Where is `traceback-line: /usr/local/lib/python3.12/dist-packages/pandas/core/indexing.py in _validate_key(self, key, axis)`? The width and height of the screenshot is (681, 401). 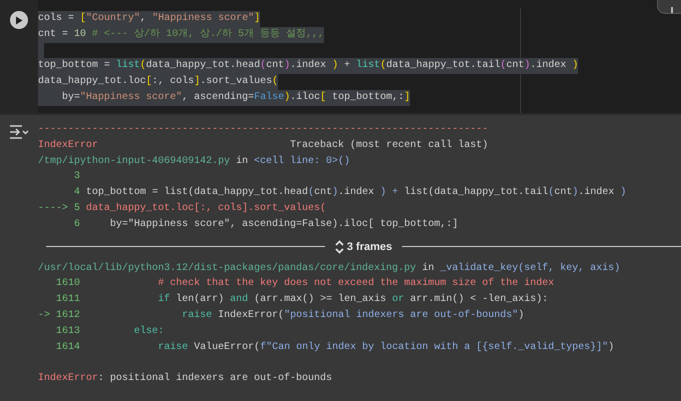
traceback-line: /usr/local/lib/python3.12/dist-packages/pandas/core/indexing.py in _validate_key(self, key, axis) is located at coordinates (330, 269).